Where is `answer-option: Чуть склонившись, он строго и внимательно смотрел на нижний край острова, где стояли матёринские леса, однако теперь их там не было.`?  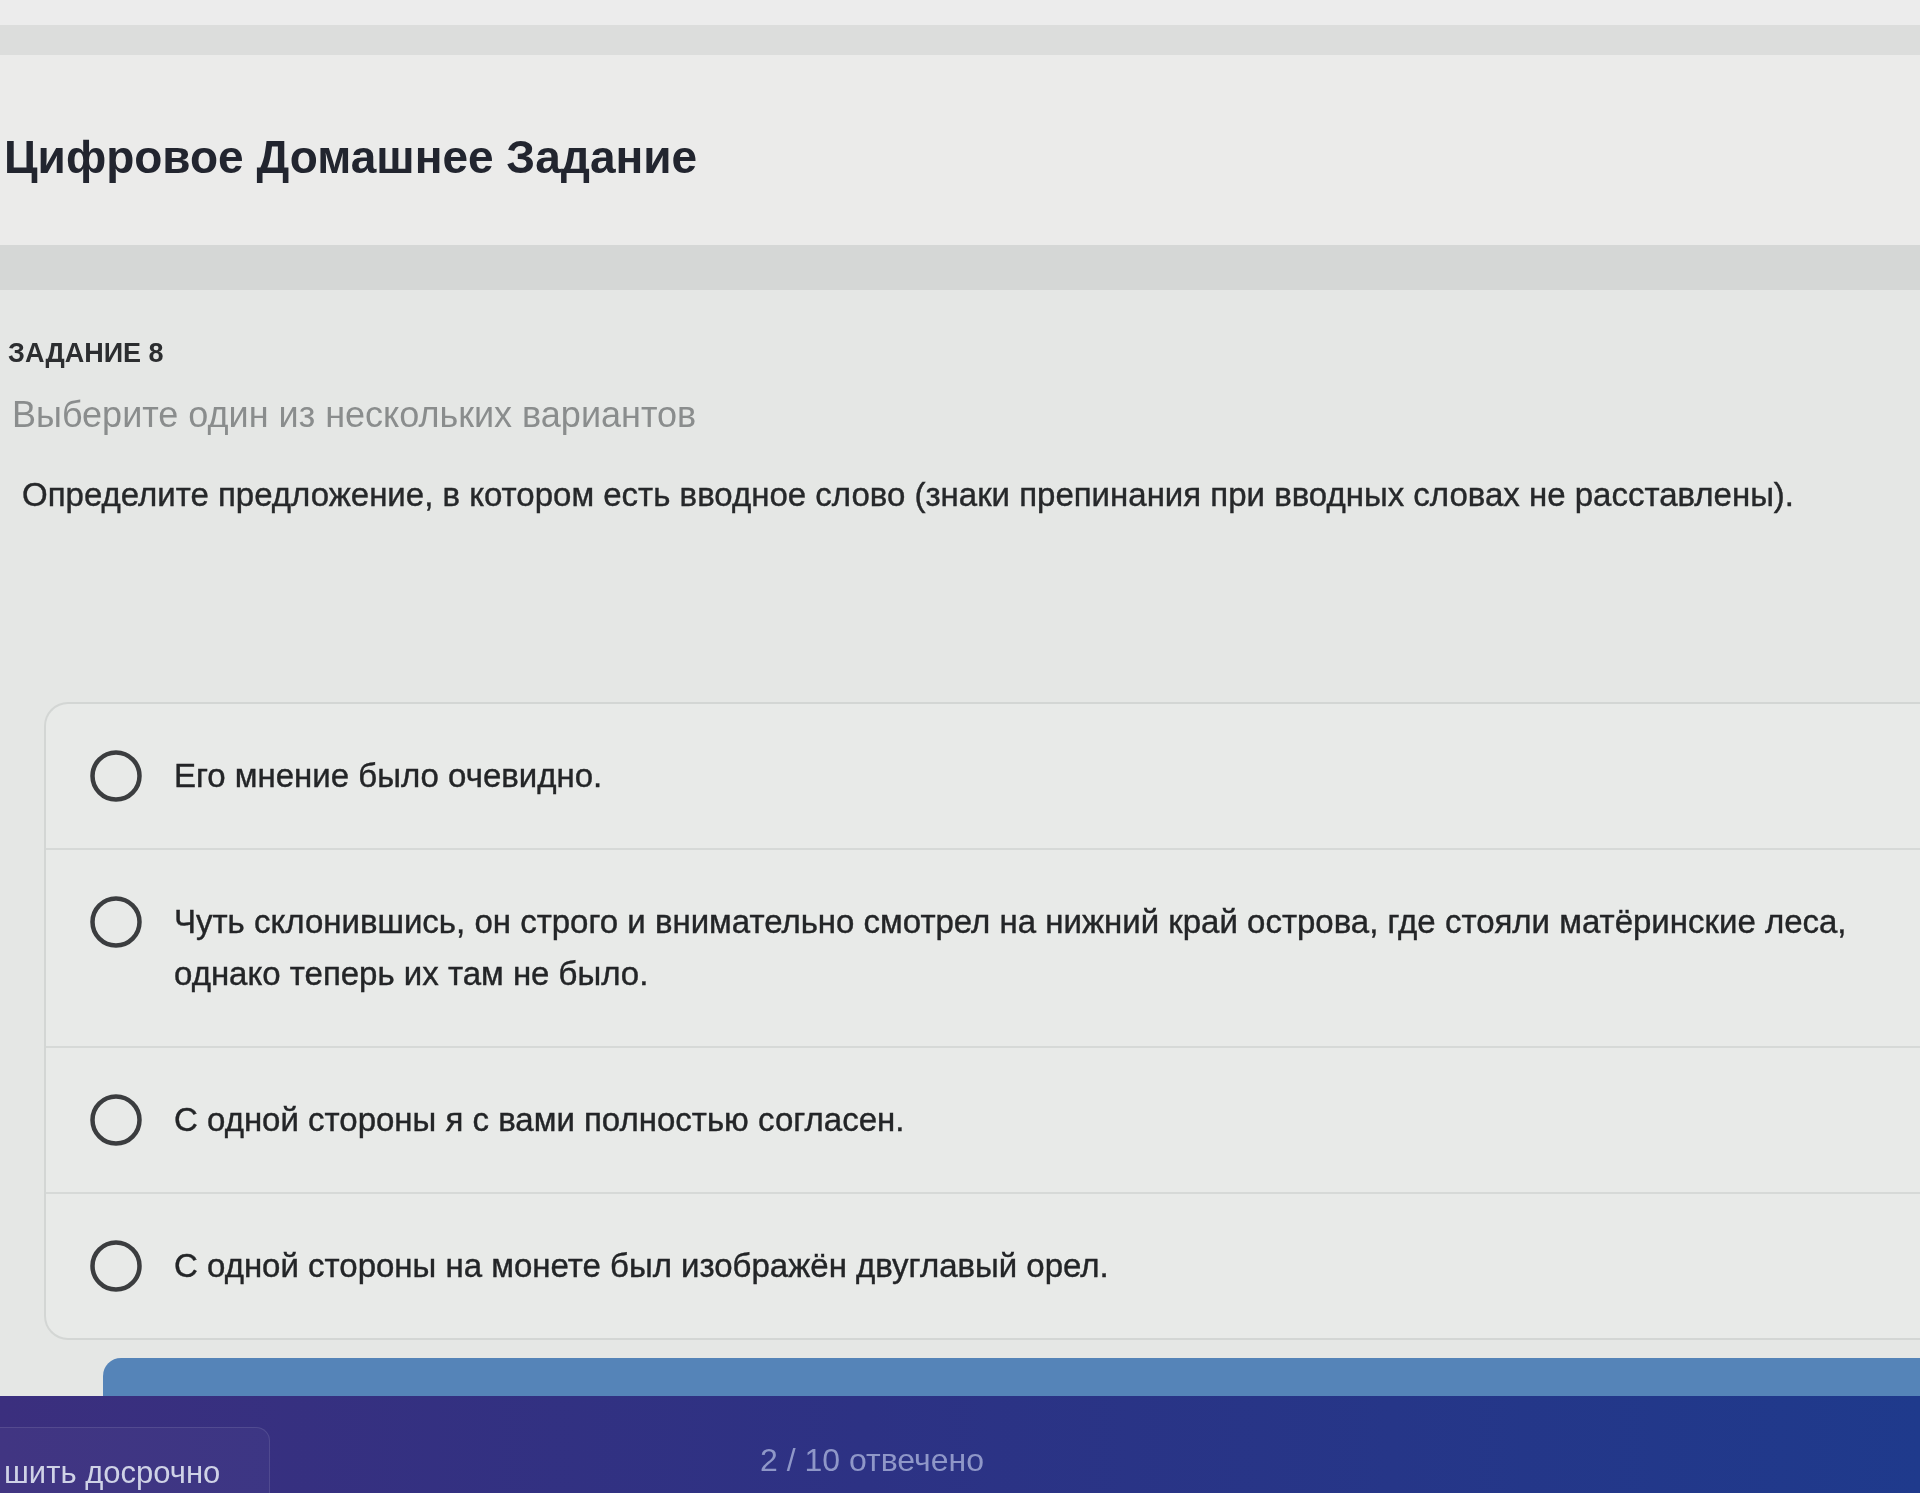 answer-option: Чуть склонившись, он строго и внимательно смотрел на нижний край острова, где стояли матёринские леса, однако теперь их там не было. is located at coordinates (983, 947).